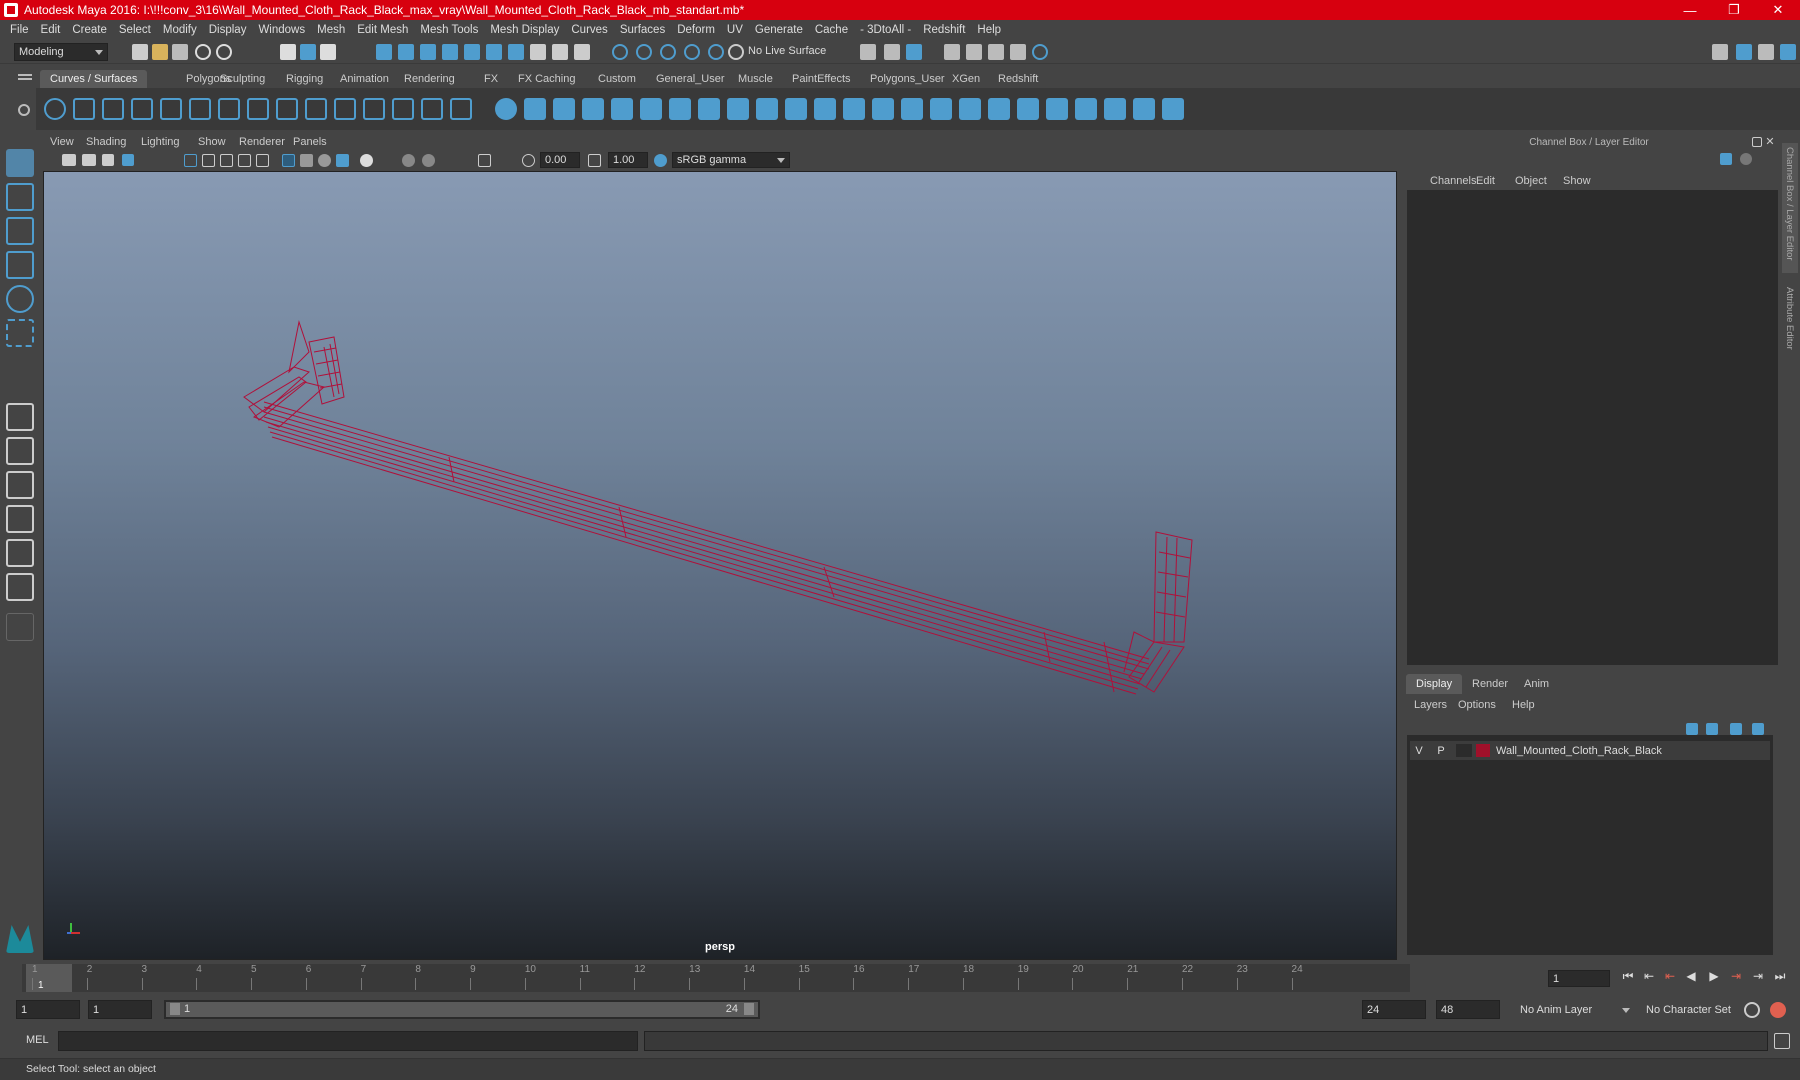  What do you see at coordinates (1018, 79) in the screenshot?
I see `shelf-tab-redshift: Redshift` at bounding box center [1018, 79].